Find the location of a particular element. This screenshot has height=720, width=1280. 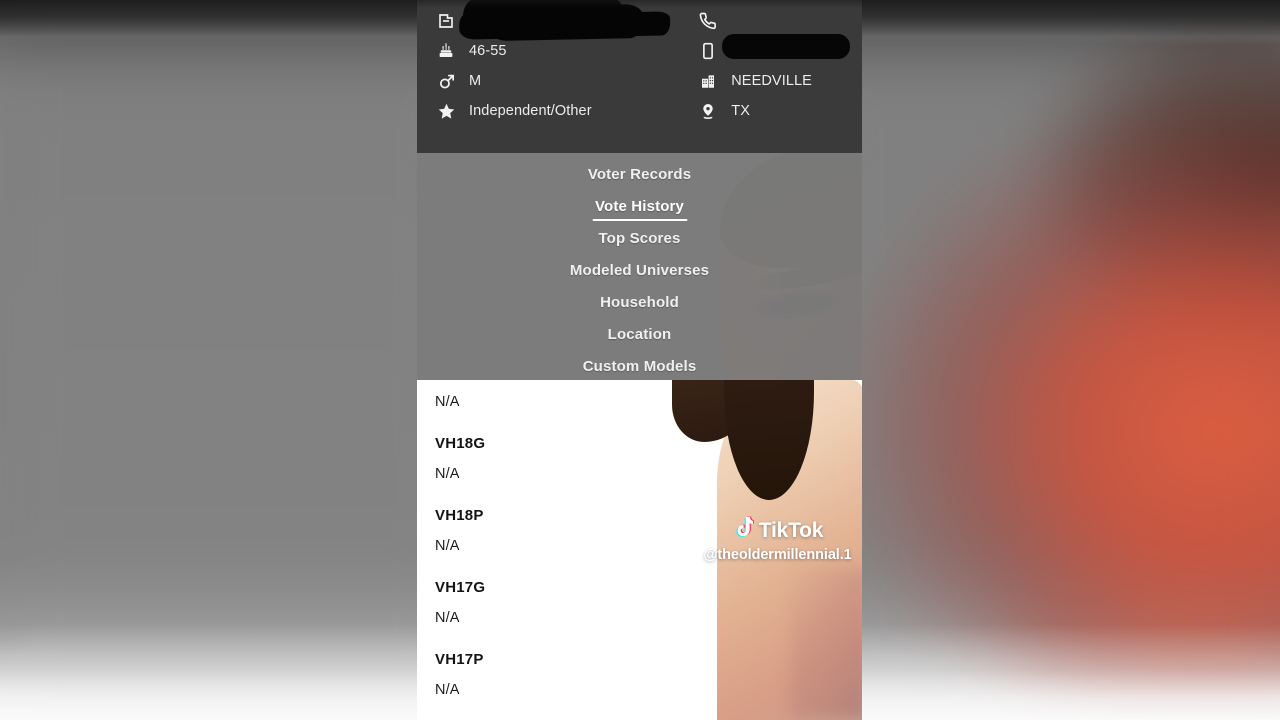

age-range-value: 46-55 is located at coordinates (488, 51).